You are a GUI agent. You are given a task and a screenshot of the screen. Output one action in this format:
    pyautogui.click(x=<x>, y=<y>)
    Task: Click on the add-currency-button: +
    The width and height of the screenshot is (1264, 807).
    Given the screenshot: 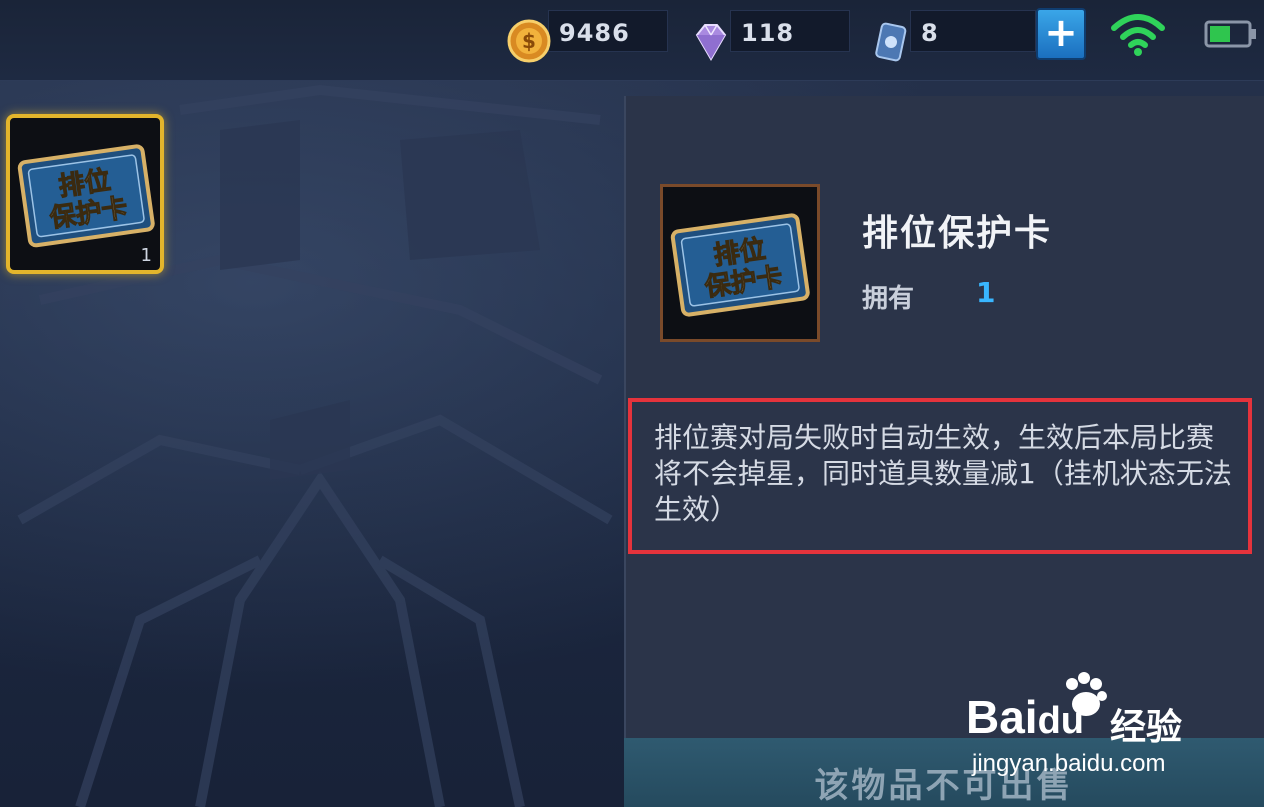 What is the action you would take?
    pyautogui.click(x=1061, y=34)
    